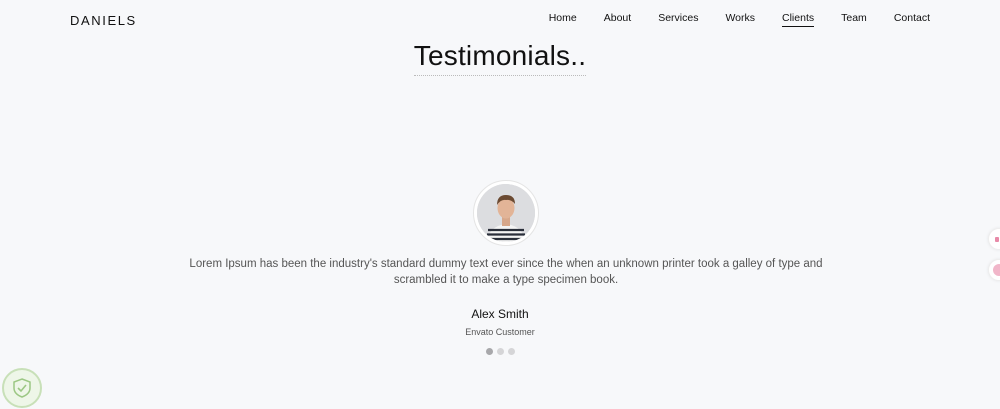 The height and width of the screenshot is (409, 1000). I want to click on nav-about: About, so click(617, 19).